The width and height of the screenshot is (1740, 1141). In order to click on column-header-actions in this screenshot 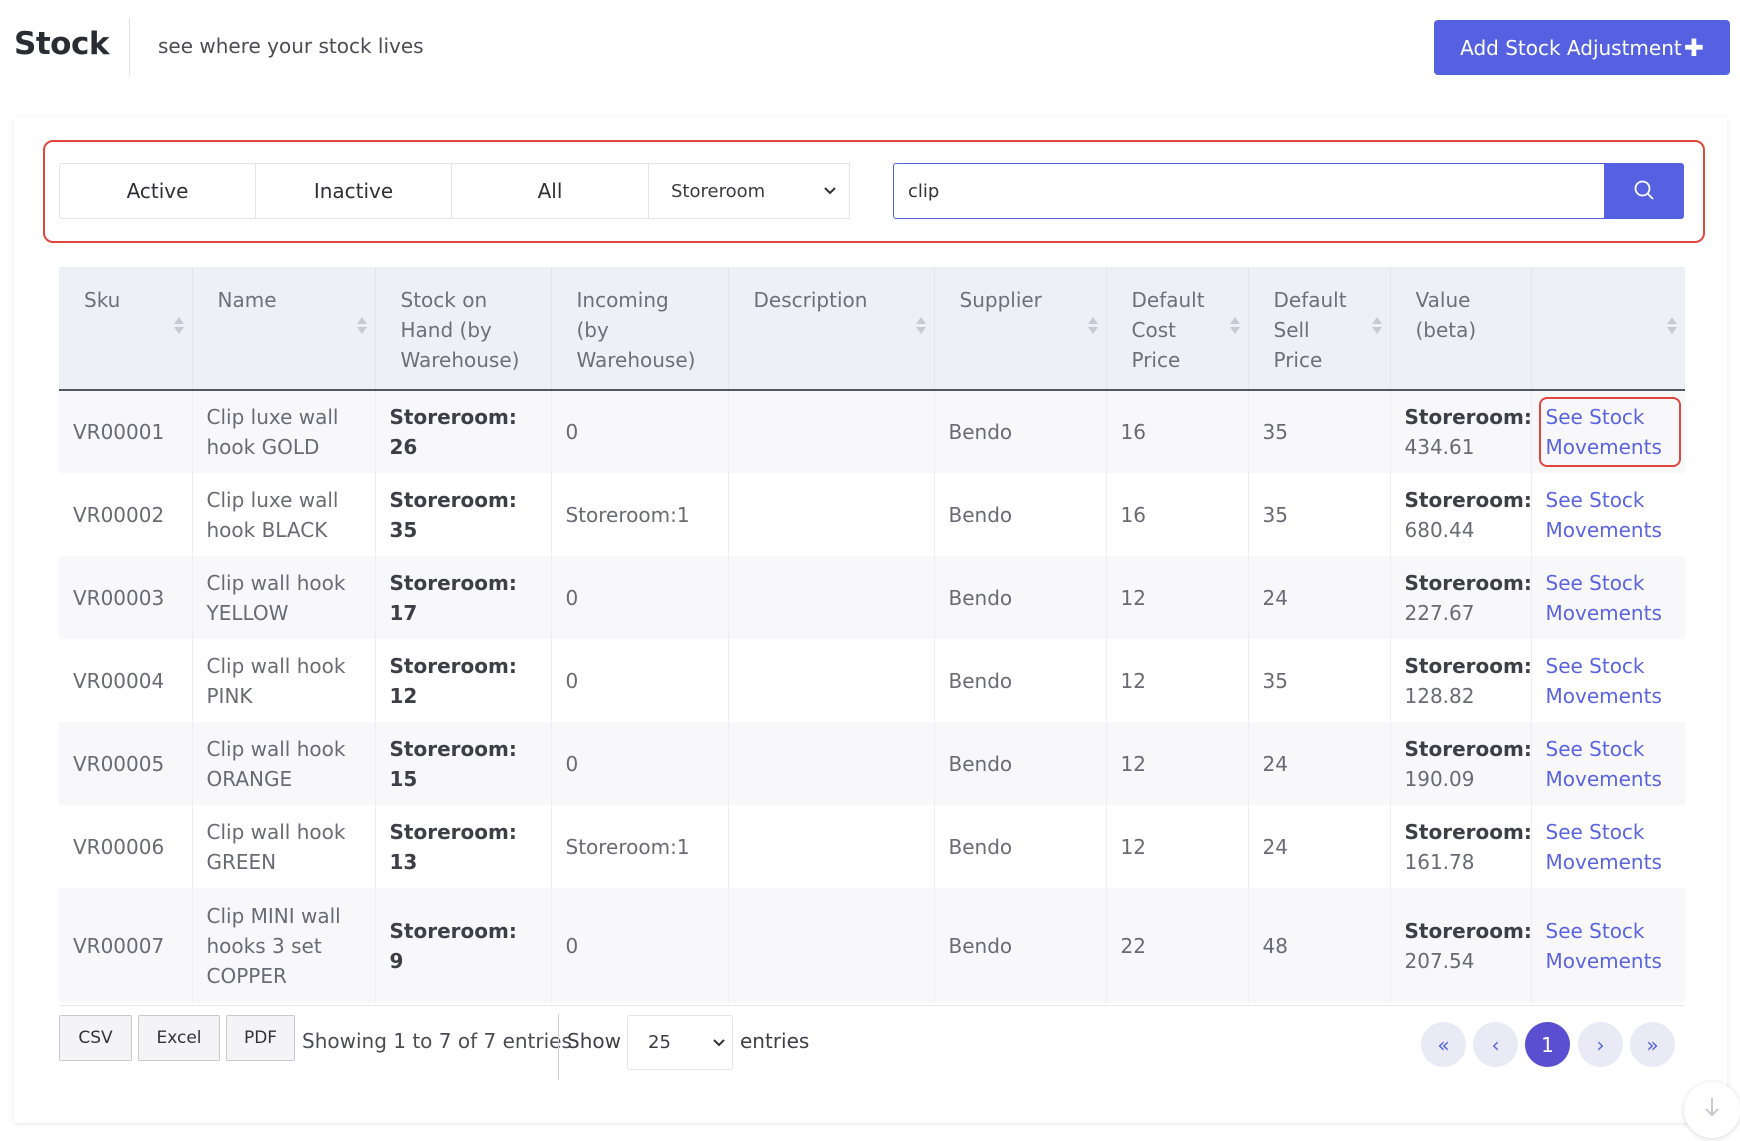, I will do `click(1608, 329)`.